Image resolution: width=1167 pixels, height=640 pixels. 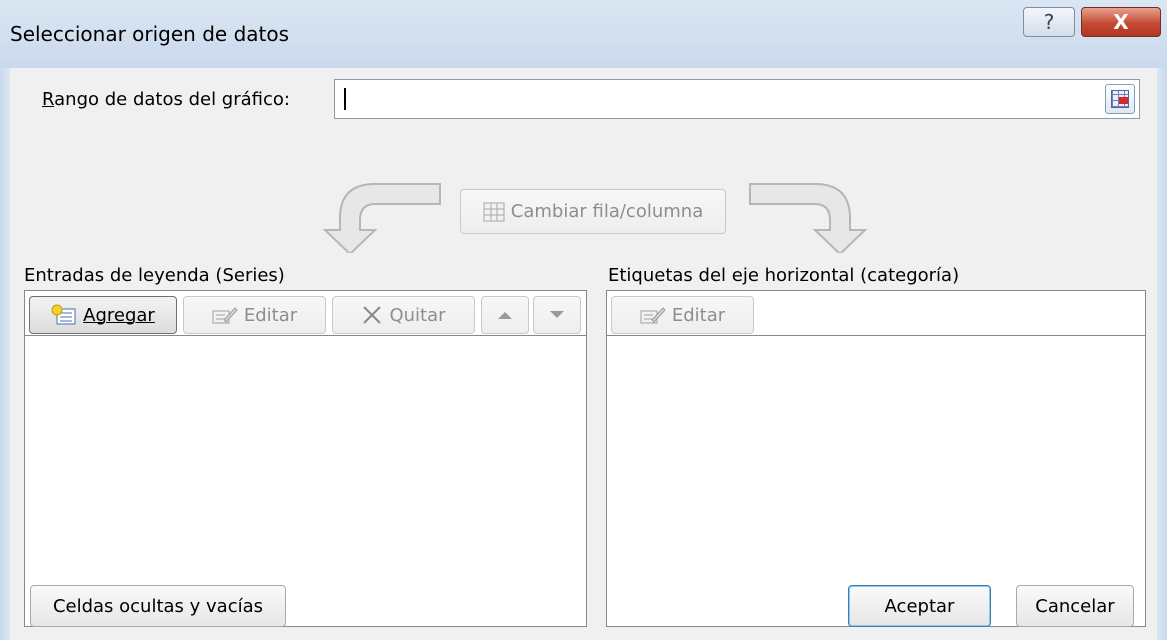 I want to click on ok-button: Aceptar, so click(x=919, y=606).